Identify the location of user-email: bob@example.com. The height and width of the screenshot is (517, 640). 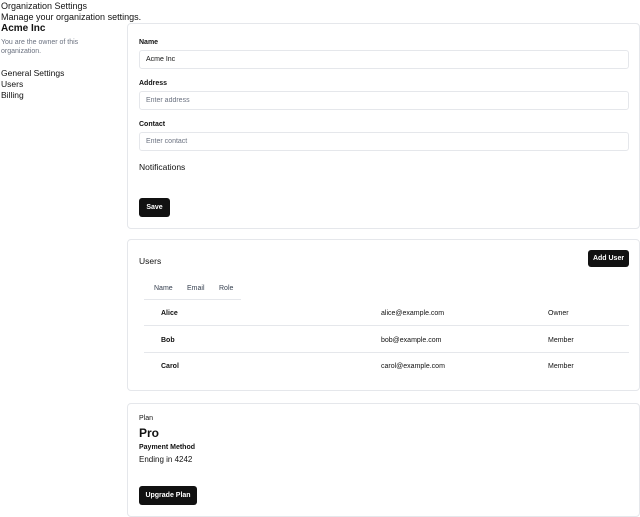
(411, 340).